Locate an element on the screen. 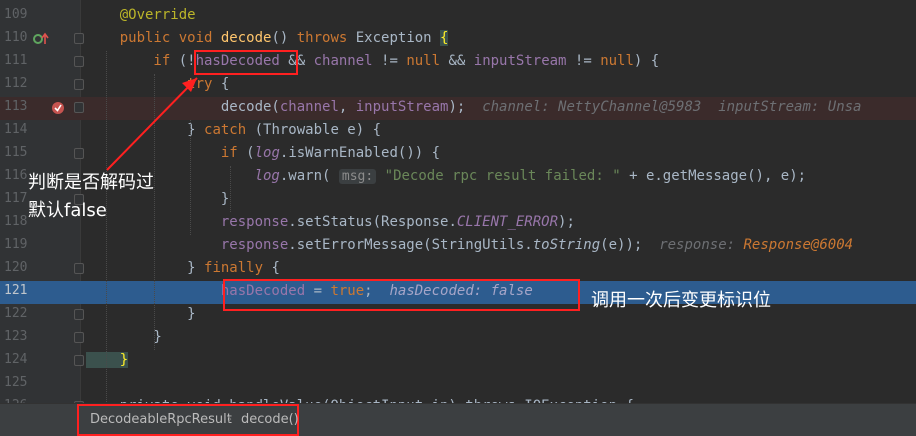  breadcrumb-bar: DecodeableRpcResult › decode() is located at coordinates (458, 419).